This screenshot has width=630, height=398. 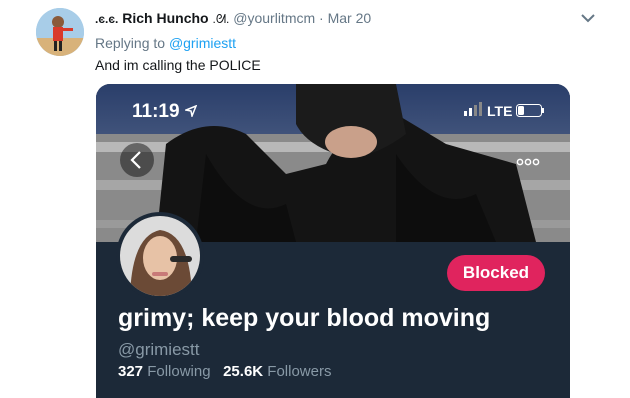 I want to click on back-button, so click(x=137, y=160).